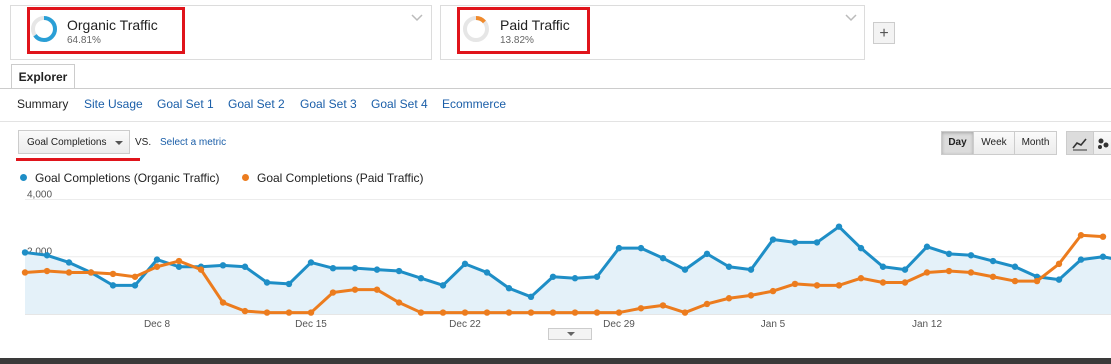  What do you see at coordinates (474, 104) in the screenshot?
I see `subtab-ecommerce: Ecommerce` at bounding box center [474, 104].